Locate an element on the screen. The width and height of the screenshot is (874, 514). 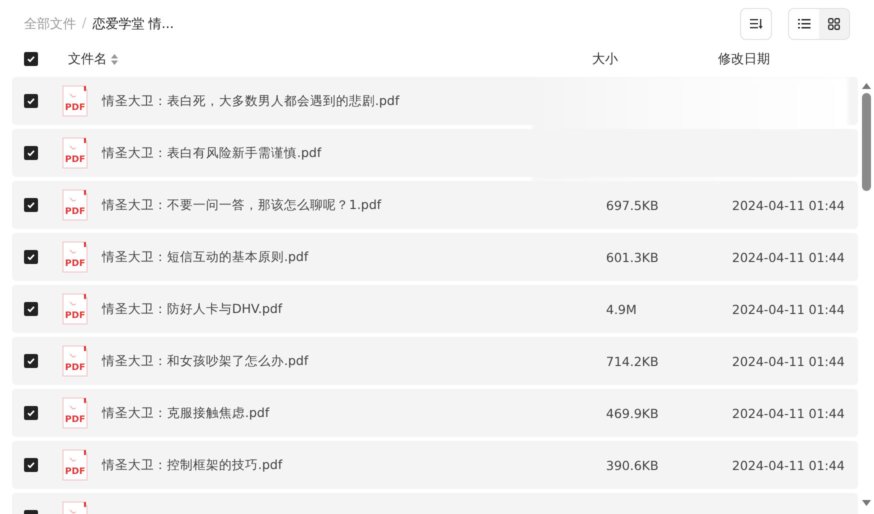
column-header: 修改日期 is located at coordinates (744, 59).